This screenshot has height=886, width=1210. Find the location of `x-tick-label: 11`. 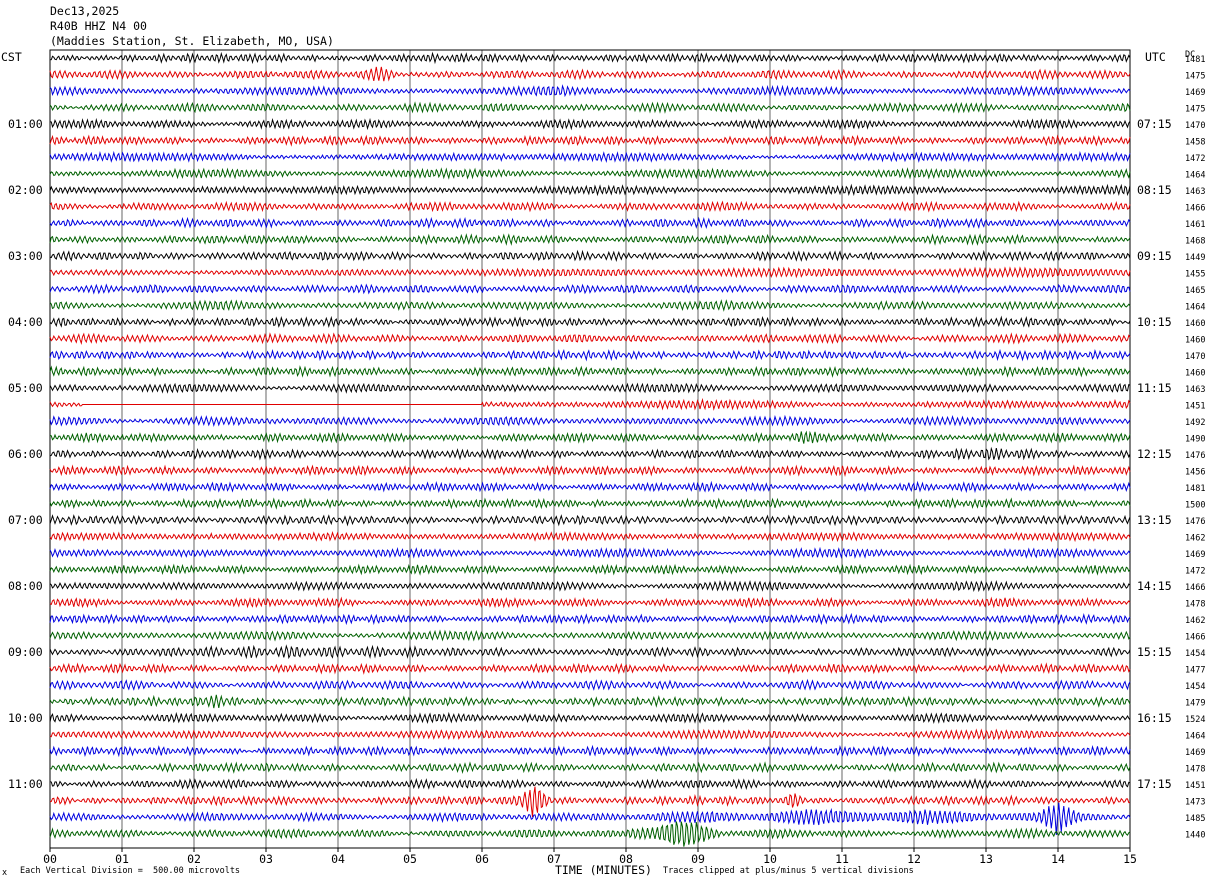

x-tick-label: 11 is located at coordinates (842, 859).